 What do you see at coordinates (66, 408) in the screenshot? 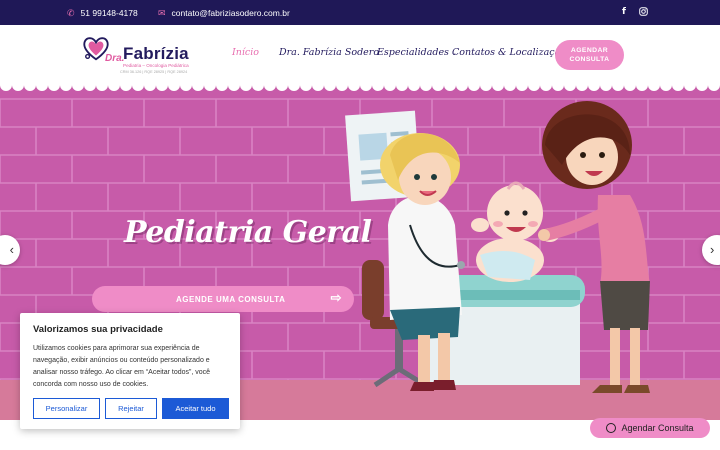
I see `cookie-customize-button: Personalizar` at bounding box center [66, 408].